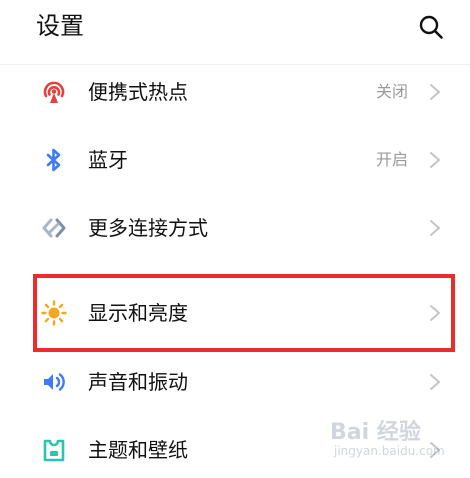  What do you see at coordinates (54, 382) in the screenshot?
I see `sound-icon` at bounding box center [54, 382].